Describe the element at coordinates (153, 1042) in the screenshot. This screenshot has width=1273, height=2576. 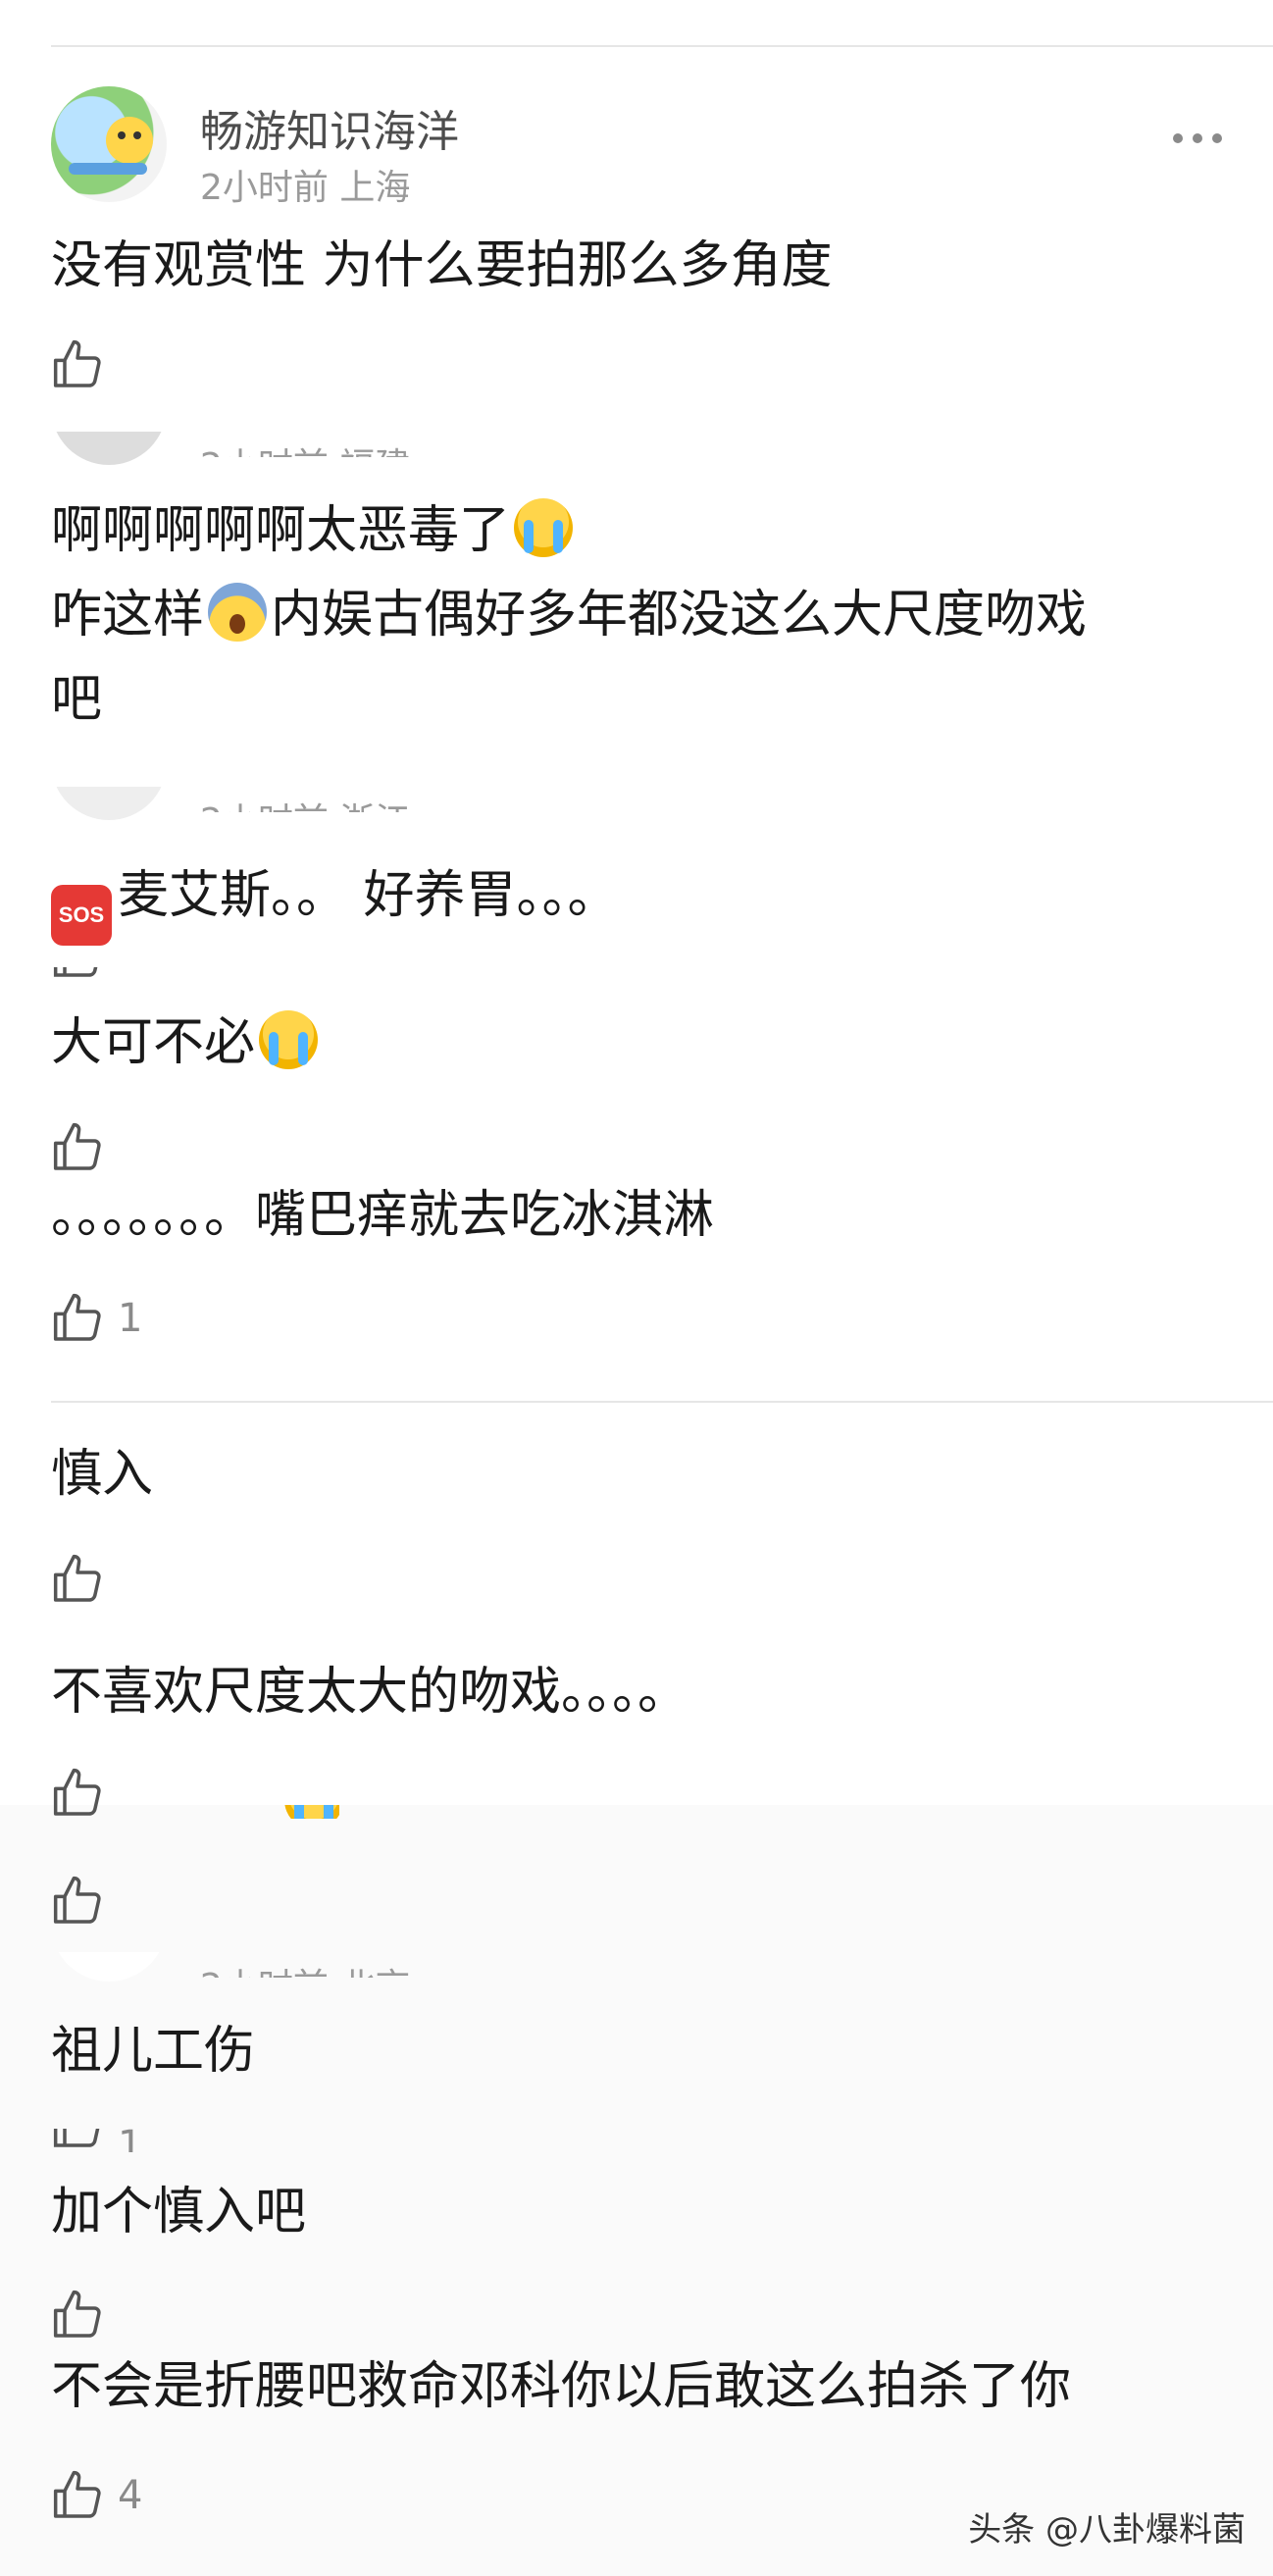
I see `comment-line: 大可不必` at that location.